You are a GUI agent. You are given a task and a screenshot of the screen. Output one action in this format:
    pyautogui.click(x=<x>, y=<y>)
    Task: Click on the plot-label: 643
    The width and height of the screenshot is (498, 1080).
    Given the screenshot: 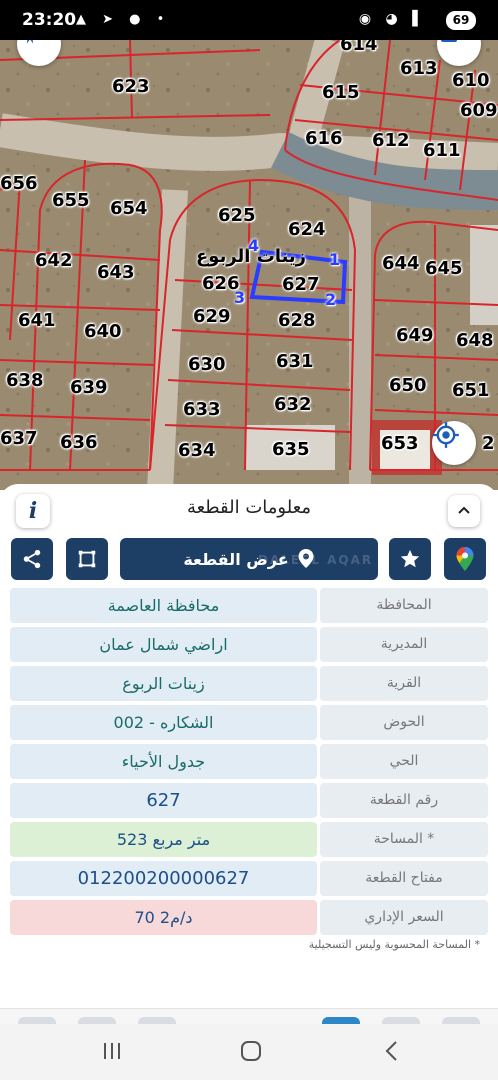 What is the action you would take?
    pyautogui.click(x=116, y=272)
    